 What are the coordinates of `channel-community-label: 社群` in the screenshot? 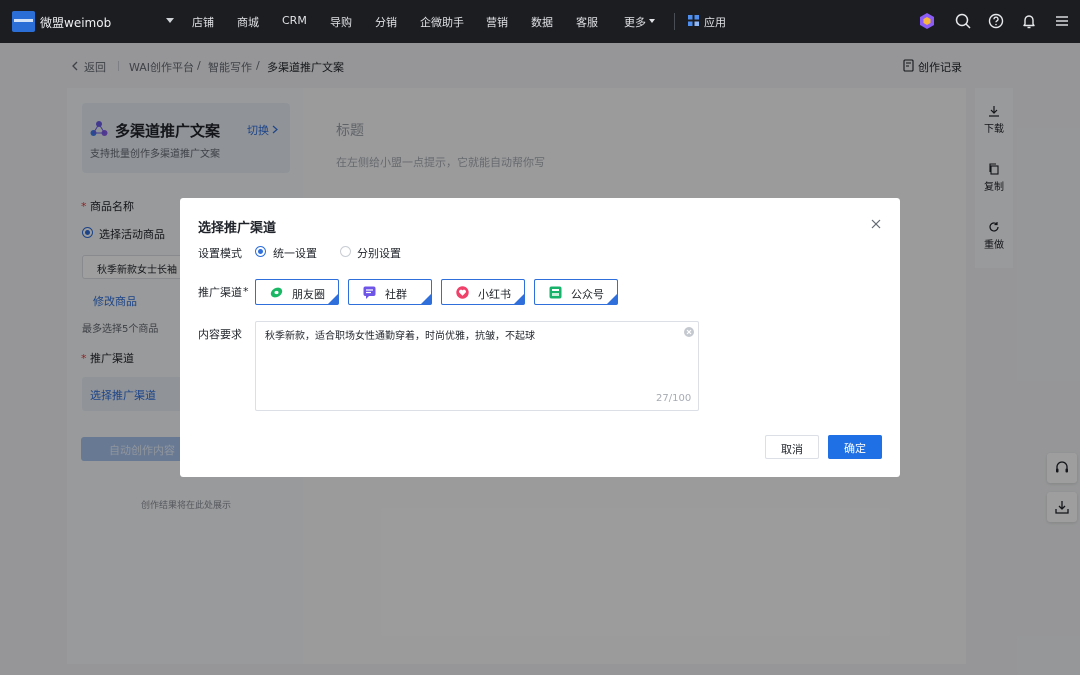 It's located at (396, 294).